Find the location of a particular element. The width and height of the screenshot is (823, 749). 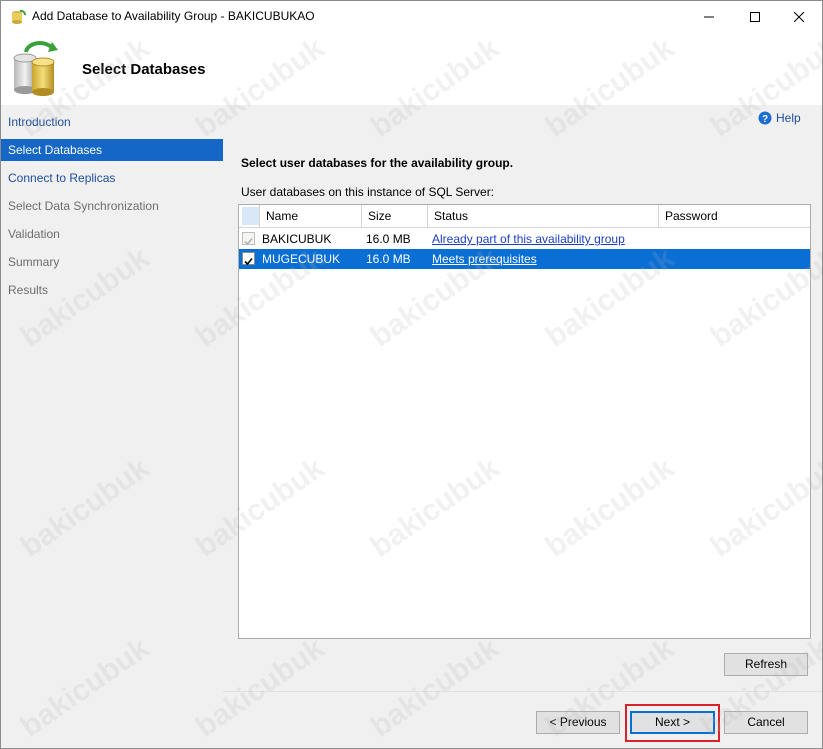

row-name: BAKICUBUK is located at coordinates (297, 239).